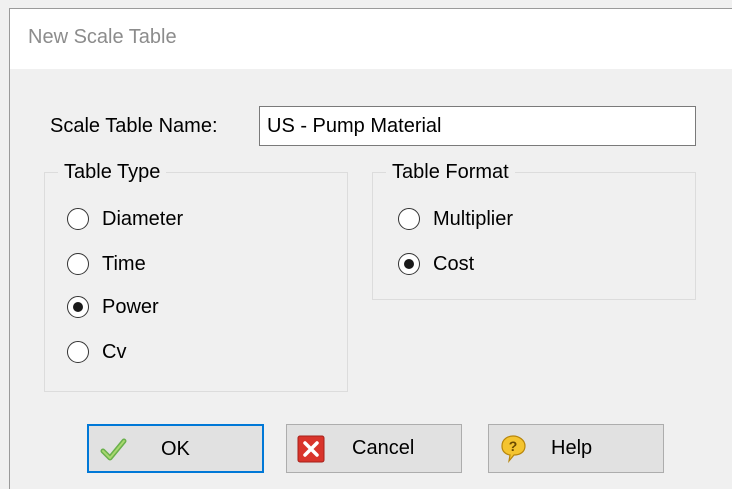 This screenshot has width=732, height=489. Describe the element at coordinates (124, 263) in the screenshot. I see `radio-label-time: Time` at that location.